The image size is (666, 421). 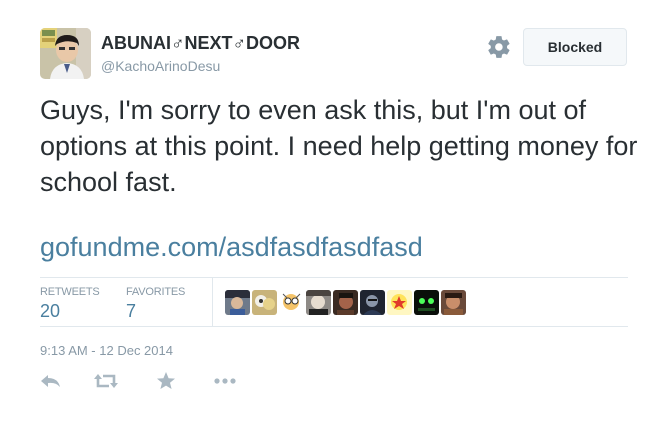 I want to click on gear-icon, so click(x=499, y=47).